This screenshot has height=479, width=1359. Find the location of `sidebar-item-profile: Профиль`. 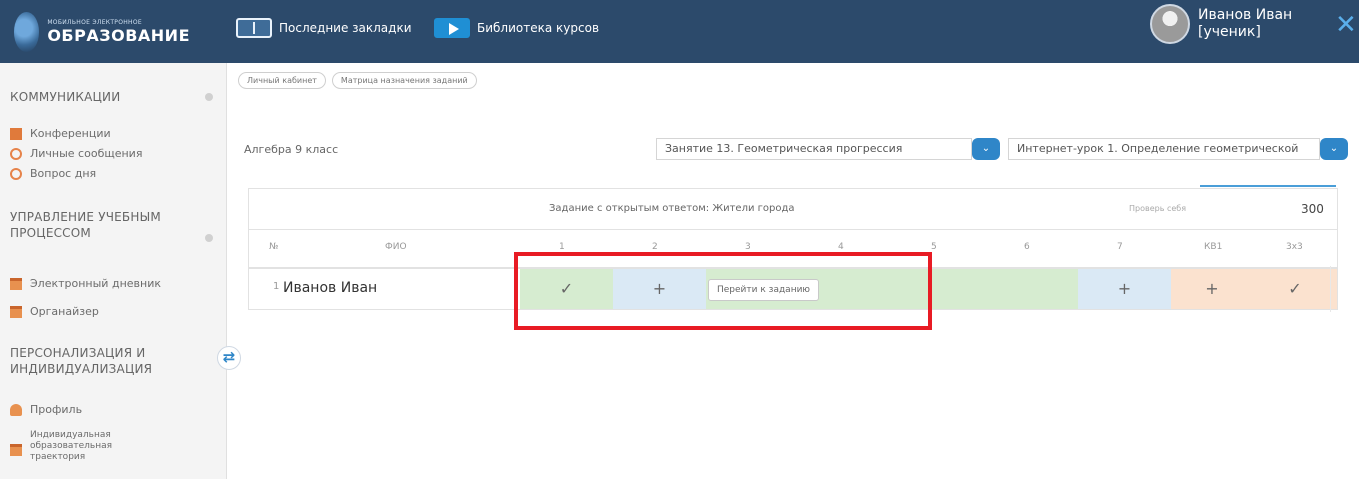

sidebar-item-profile: Профиль is located at coordinates (46, 409).